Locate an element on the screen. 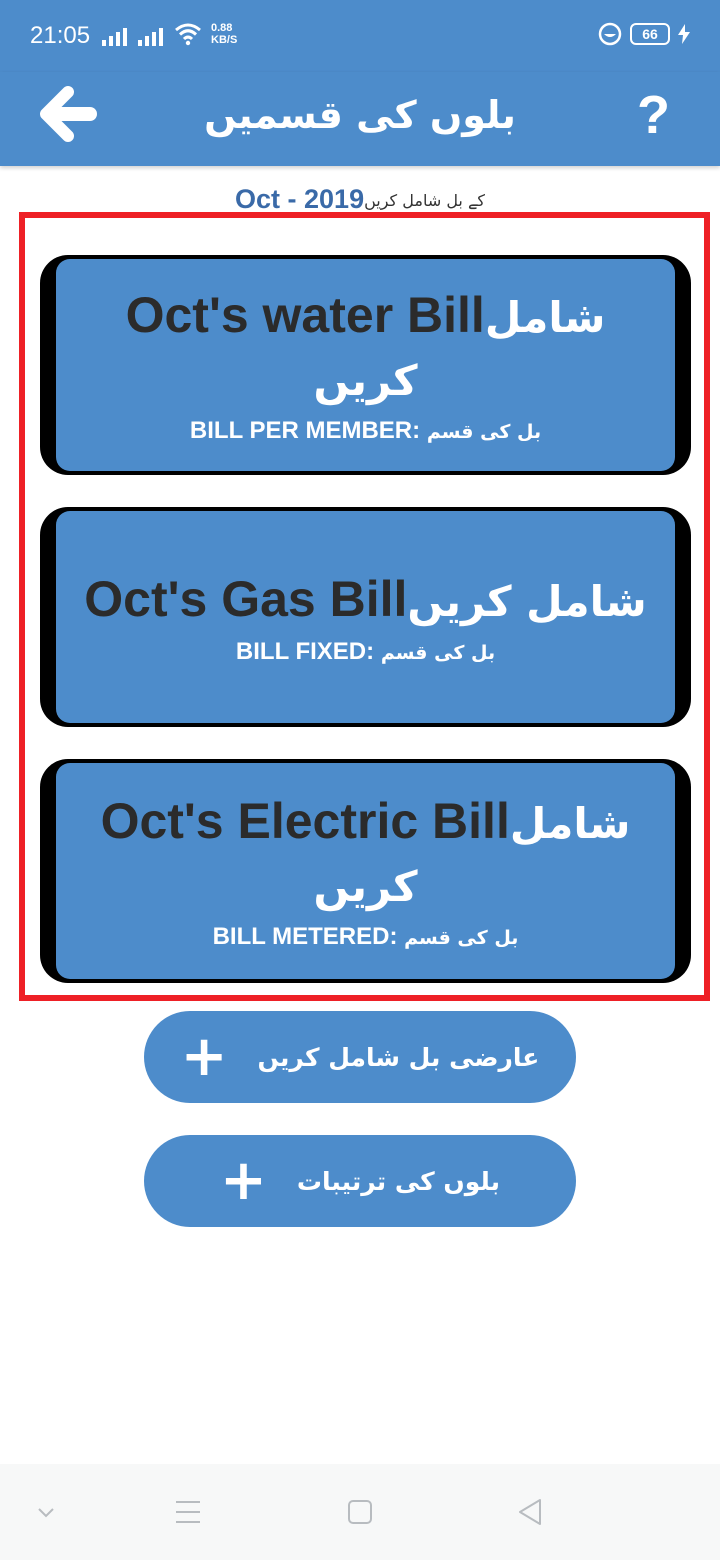 This screenshot has height=1560, width=720. network-speed: 0.88 KB/S is located at coordinates (224, 34).